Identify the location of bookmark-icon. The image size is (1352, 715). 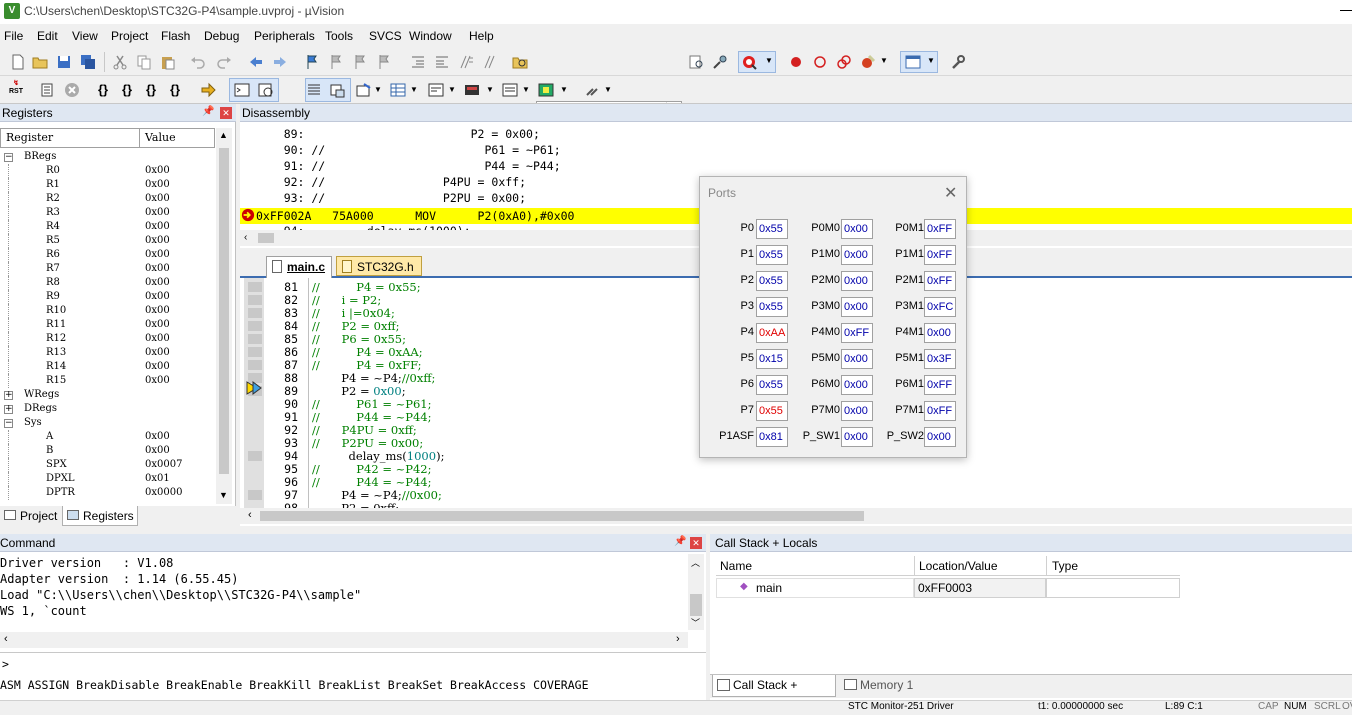
(312, 62).